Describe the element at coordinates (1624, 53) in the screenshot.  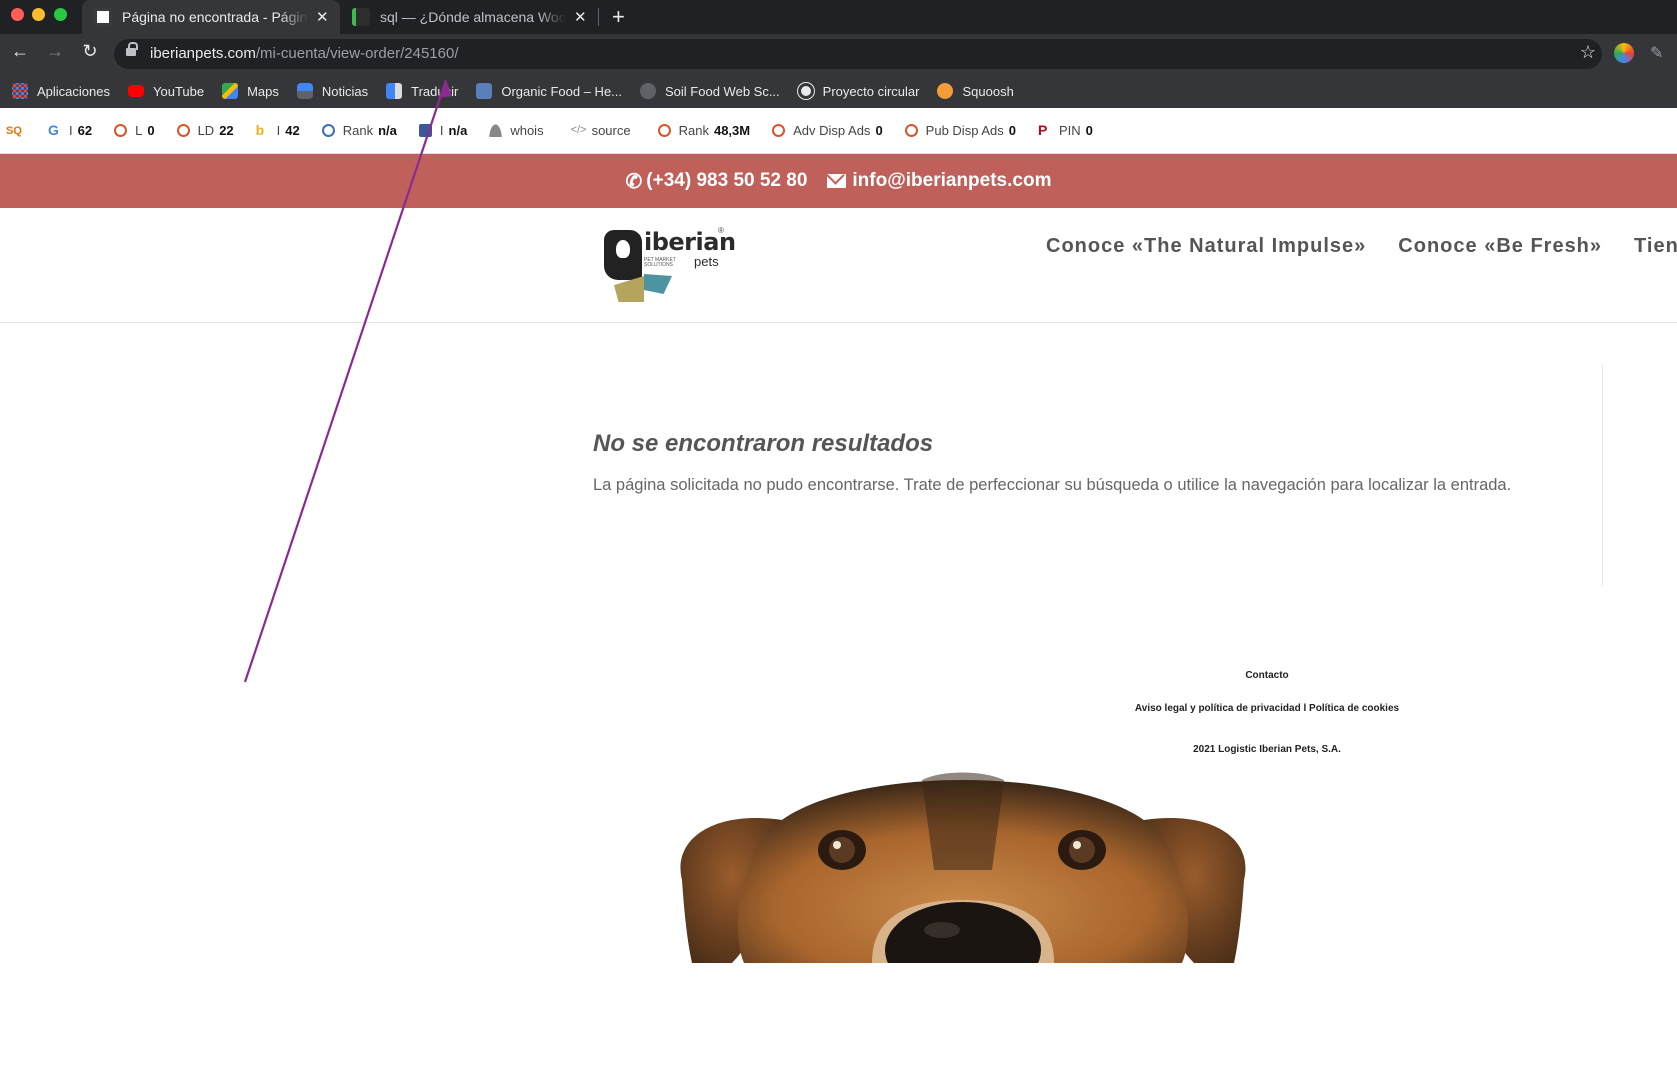
I see `extension-icon` at that location.